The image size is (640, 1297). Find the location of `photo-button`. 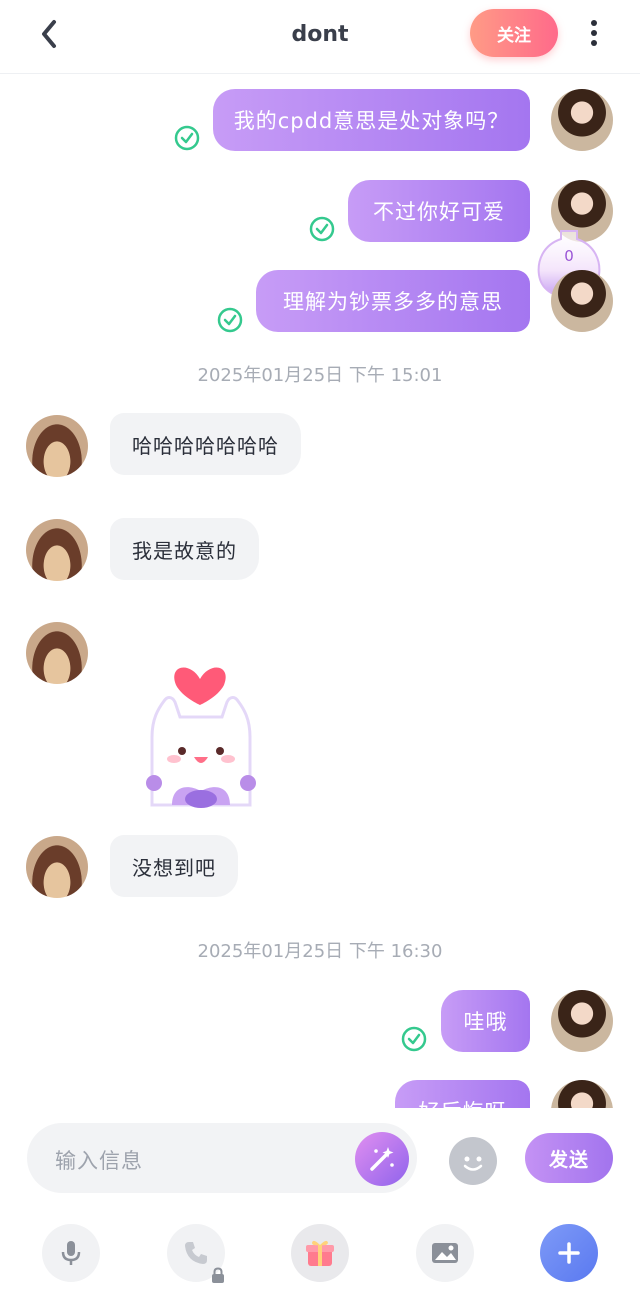

photo-button is located at coordinates (445, 1253).